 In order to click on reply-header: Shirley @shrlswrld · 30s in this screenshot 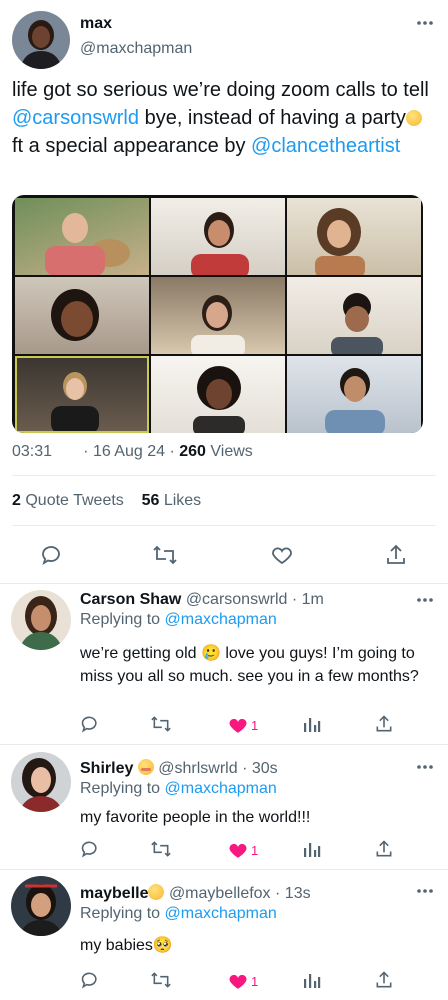, I will do `click(179, 768)`.